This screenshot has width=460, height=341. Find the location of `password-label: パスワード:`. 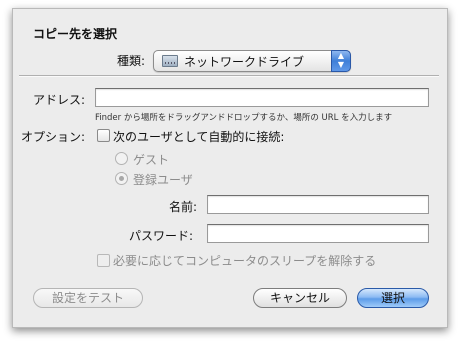

password-label: パスワード: is located at coordinates (161, 236).